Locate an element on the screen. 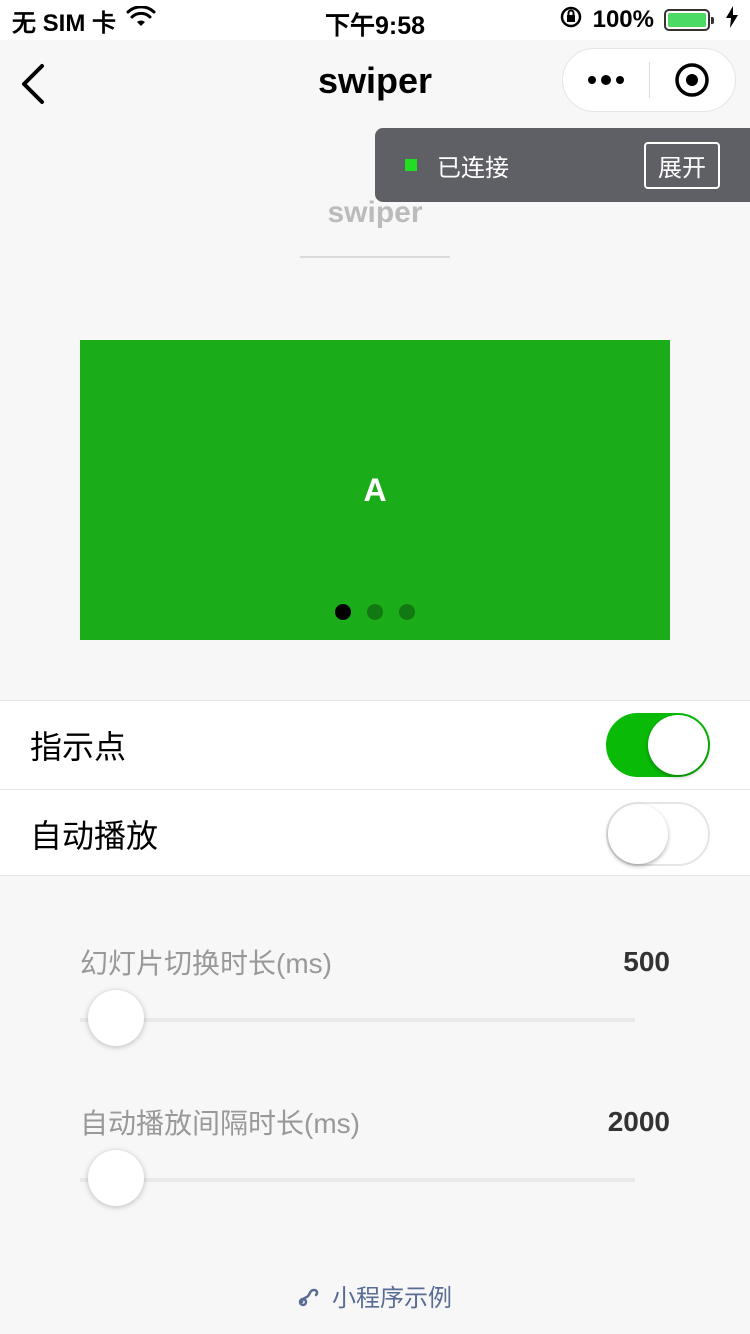  target-icon is located at coordinates (692, 80).